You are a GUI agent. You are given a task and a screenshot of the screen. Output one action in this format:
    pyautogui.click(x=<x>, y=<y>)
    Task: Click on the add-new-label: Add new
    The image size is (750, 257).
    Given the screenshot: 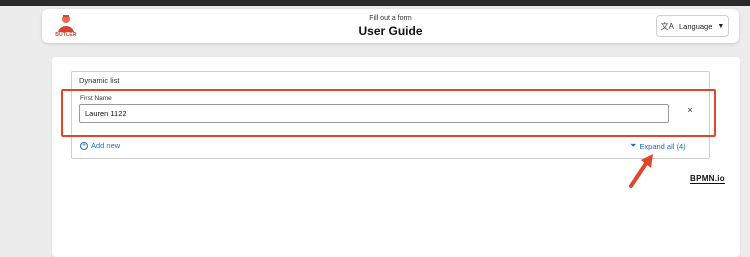 What is the action you would take?
    pyautogui.click(x=106, y=145)
    